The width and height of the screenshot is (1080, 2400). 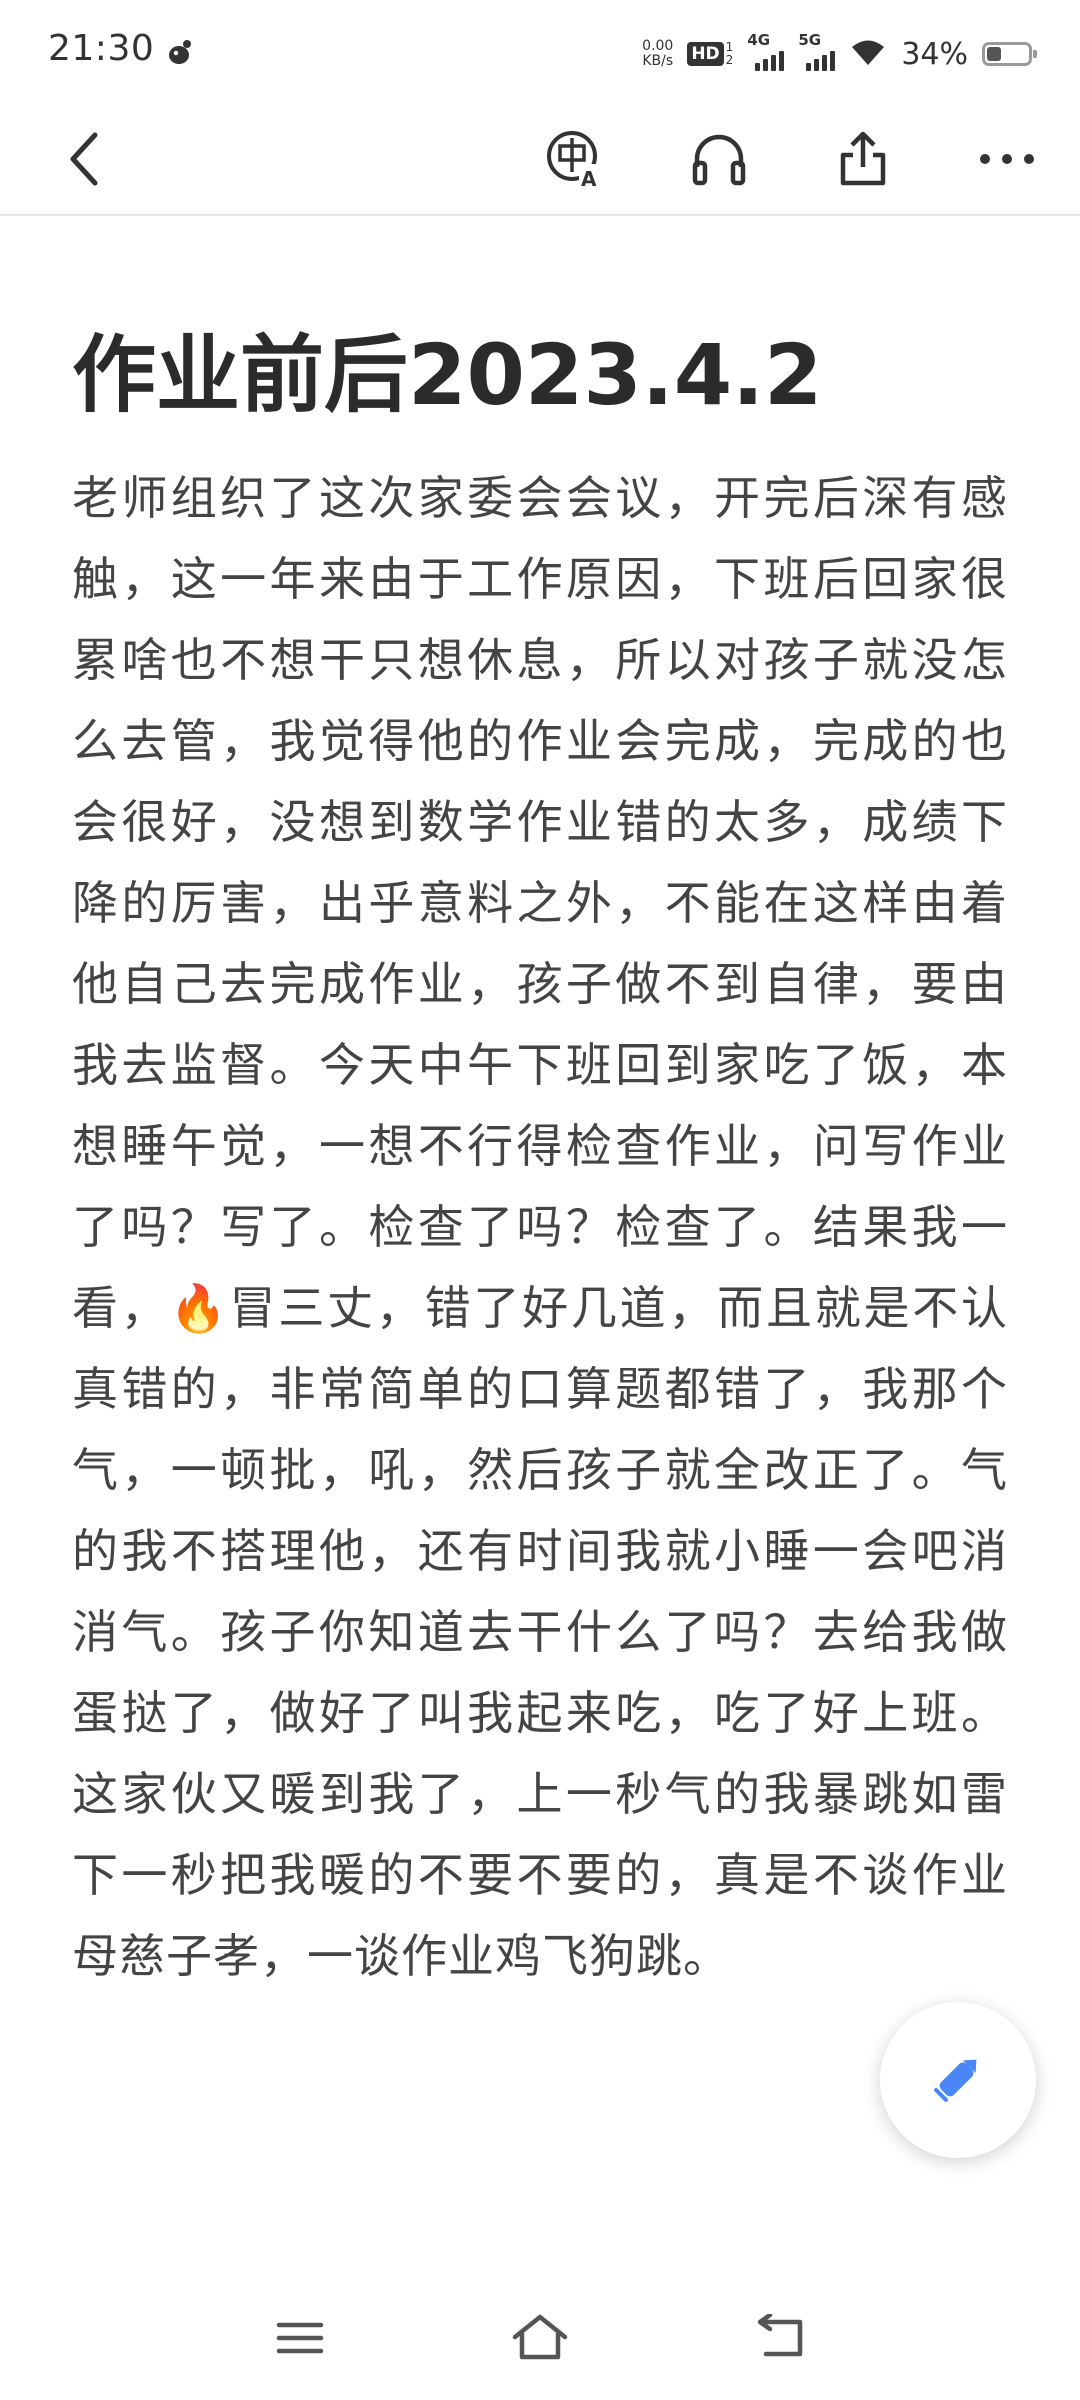 What do you see at coordinates (759, 40) in the screenshot?
I see `signal-4g-label: 4G` at bounding box center [759, 40].